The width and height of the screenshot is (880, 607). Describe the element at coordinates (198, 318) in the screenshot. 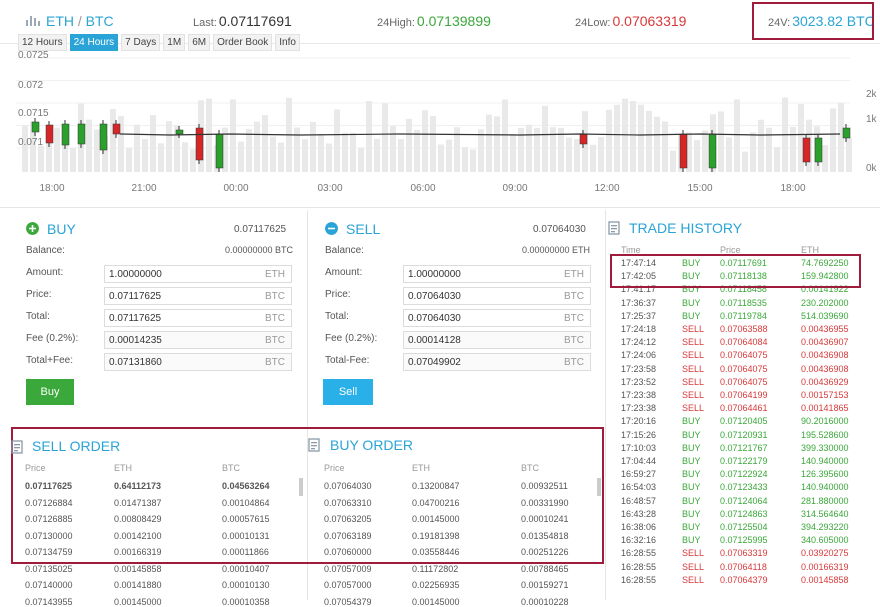

I see `buy-total-field: 0.07117625 BTC` at that location.